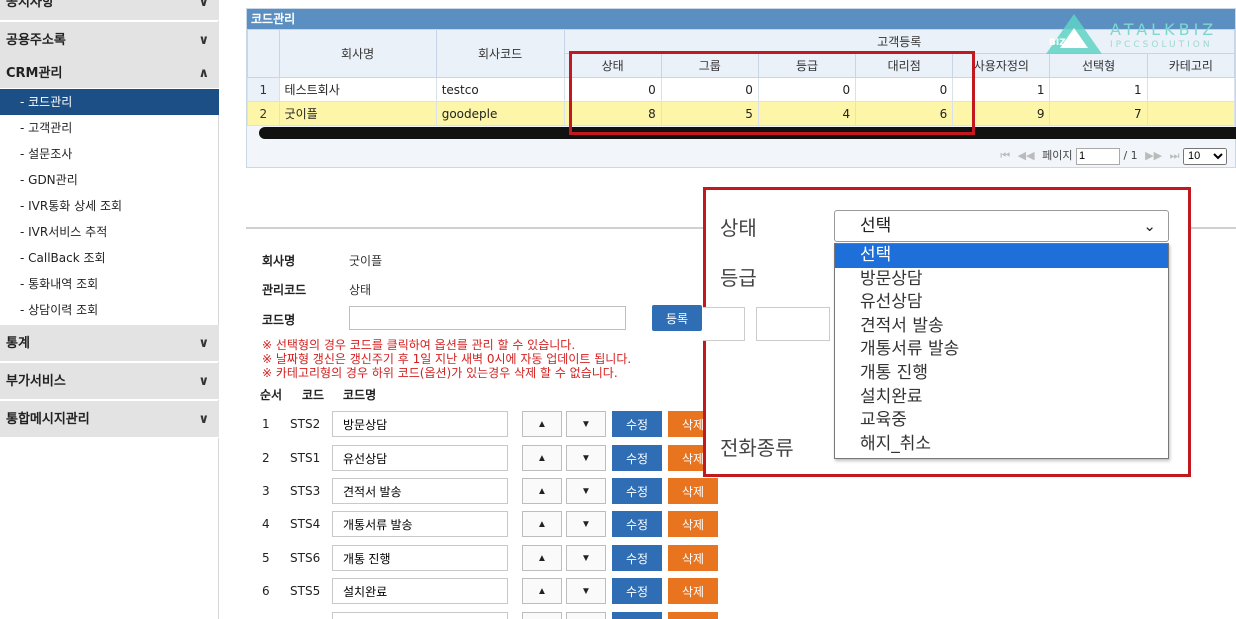 Image resolution: width=1236 pixels, height=619 pixels. What do you see at coordinates (357, 89) in the screenshot?
I see `cell-company: 테스트회사` at bounding box center [357, 89].